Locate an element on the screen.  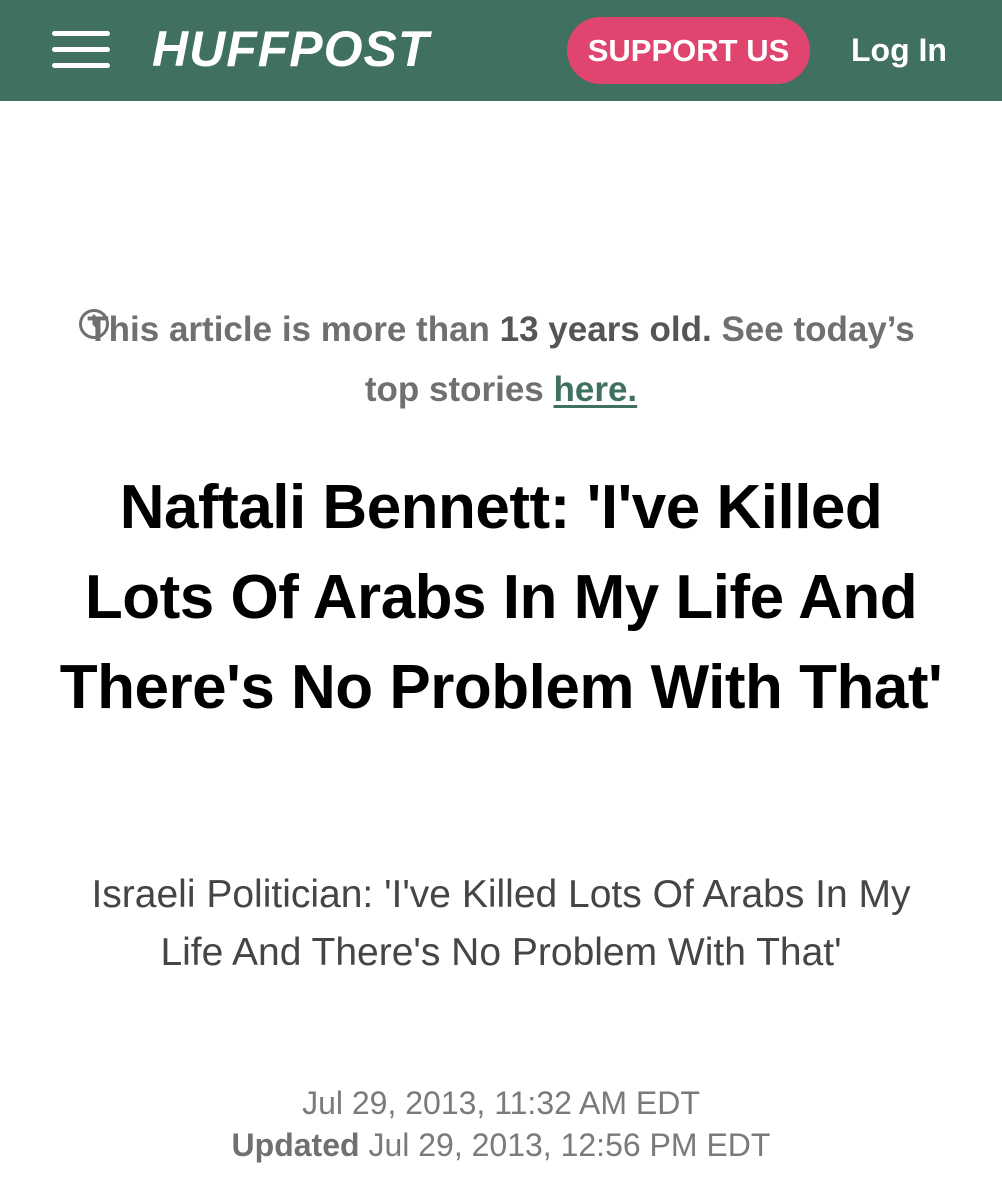
log-in-link: Log In is located at coordinates (899, 50).